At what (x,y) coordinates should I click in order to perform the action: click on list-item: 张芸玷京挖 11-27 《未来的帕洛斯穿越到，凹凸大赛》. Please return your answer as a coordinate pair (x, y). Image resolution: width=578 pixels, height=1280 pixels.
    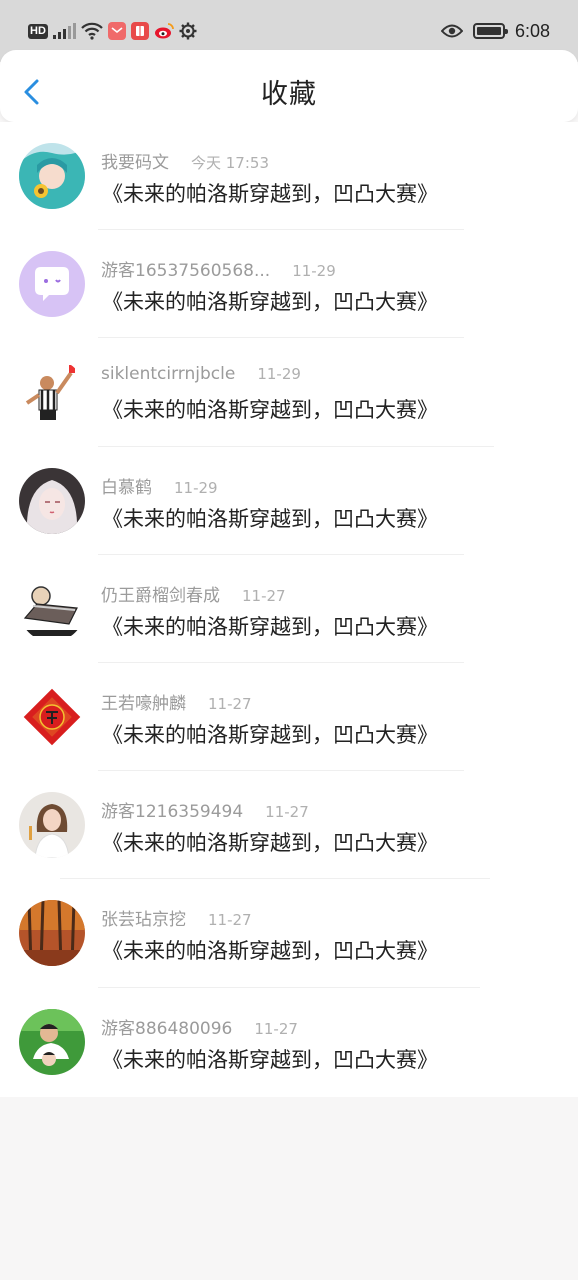
    Looking at the image, I should click on (289, 933).